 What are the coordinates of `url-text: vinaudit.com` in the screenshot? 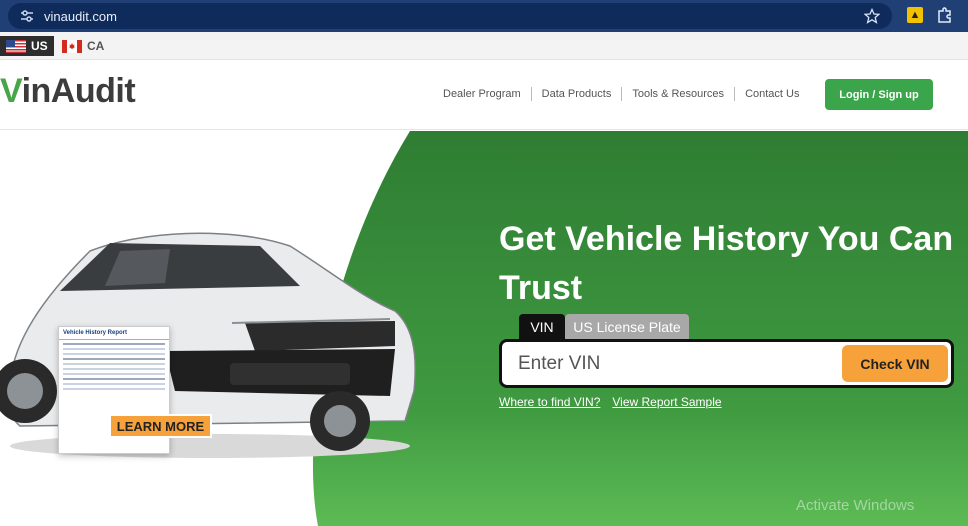 It's located at (80, 16).